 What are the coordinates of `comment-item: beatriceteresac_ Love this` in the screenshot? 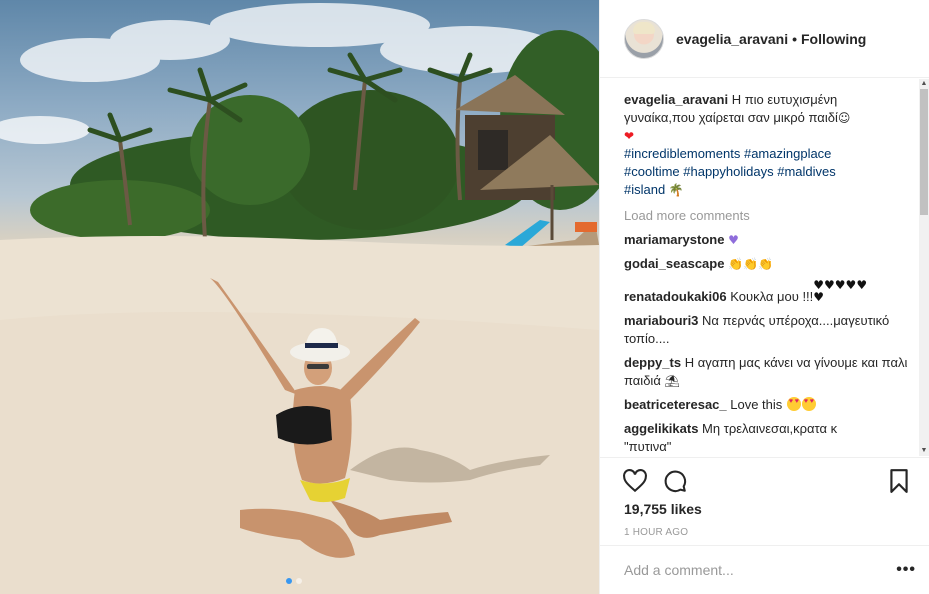 It's located at (766, 405).